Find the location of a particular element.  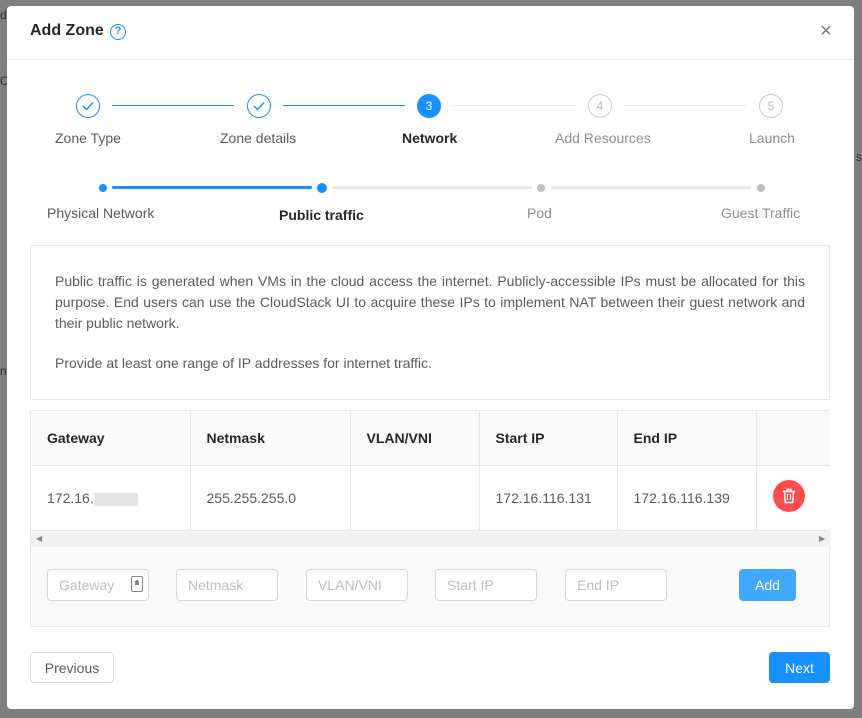

cell-gateway: 172.16. is located at coordinates (111, 497).